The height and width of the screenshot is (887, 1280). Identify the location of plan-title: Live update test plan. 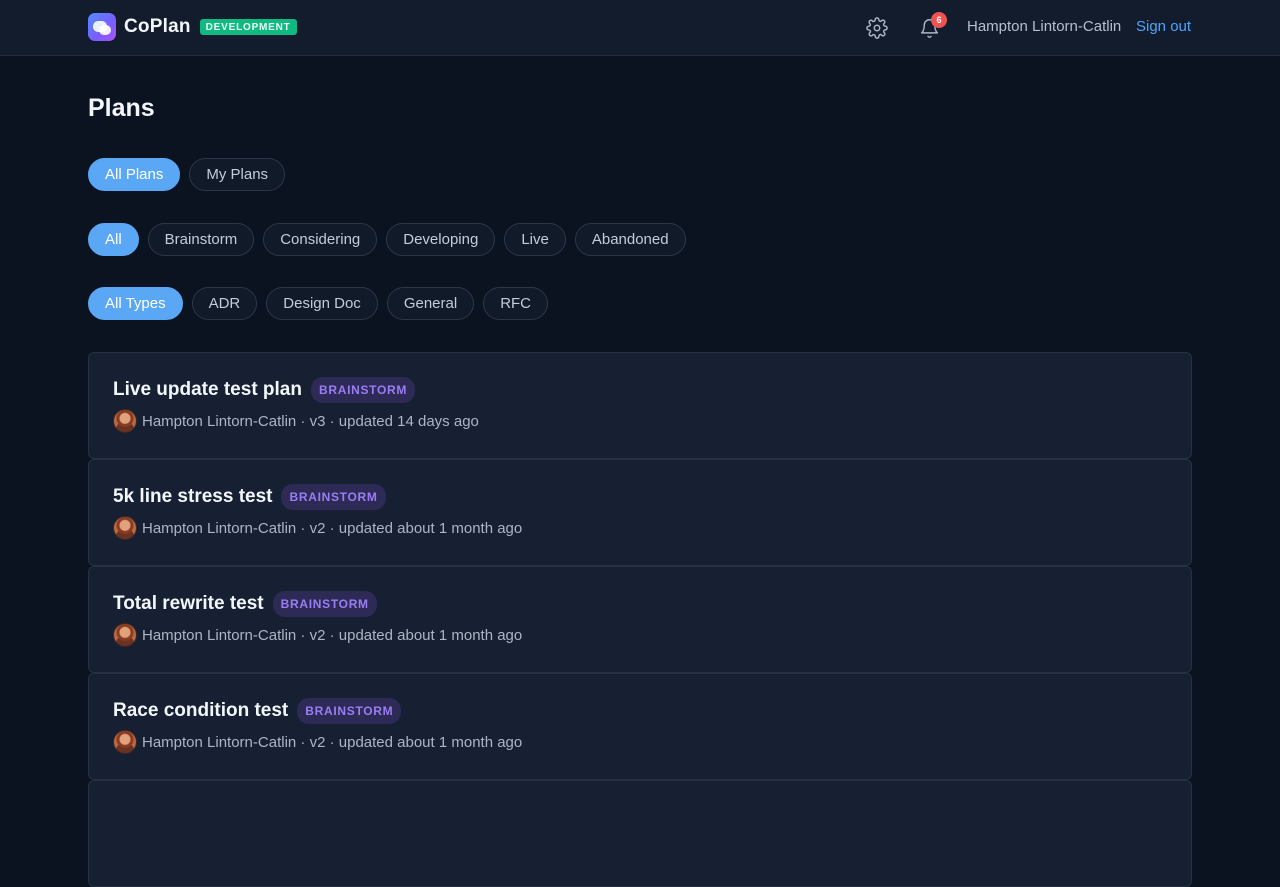
(207, 390).